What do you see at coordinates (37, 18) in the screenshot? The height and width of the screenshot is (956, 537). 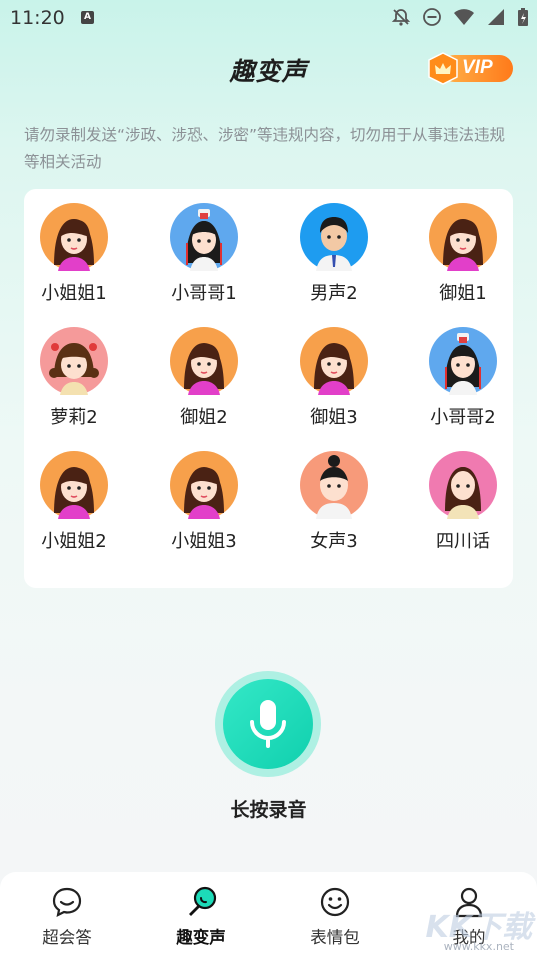 I see `status-time: 11:20` at bounding box center [37, 18].